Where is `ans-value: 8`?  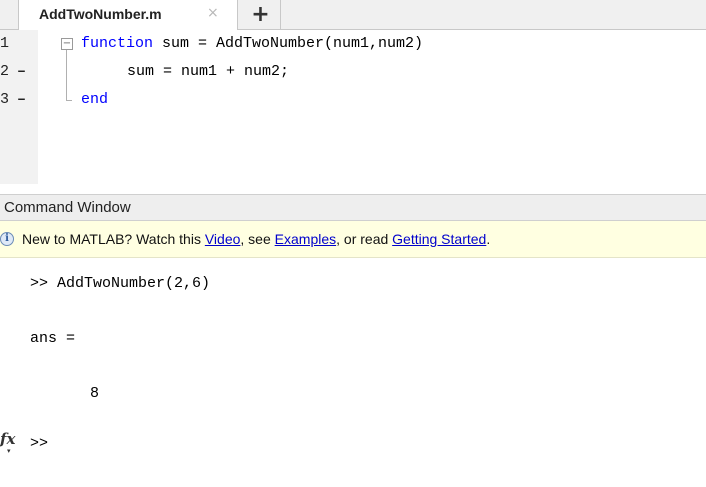
ans-value: 8 is located at coordinates (95, 393).